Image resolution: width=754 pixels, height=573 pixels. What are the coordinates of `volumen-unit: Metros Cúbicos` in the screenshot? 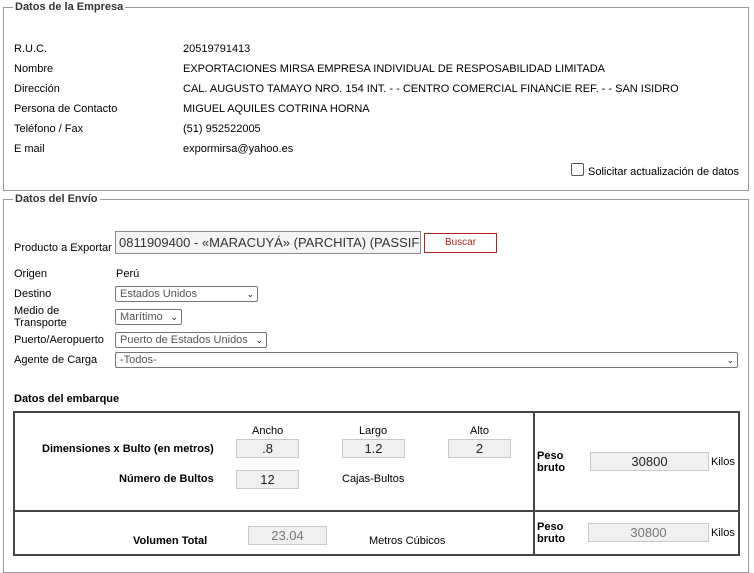 It's located at (407, 541).